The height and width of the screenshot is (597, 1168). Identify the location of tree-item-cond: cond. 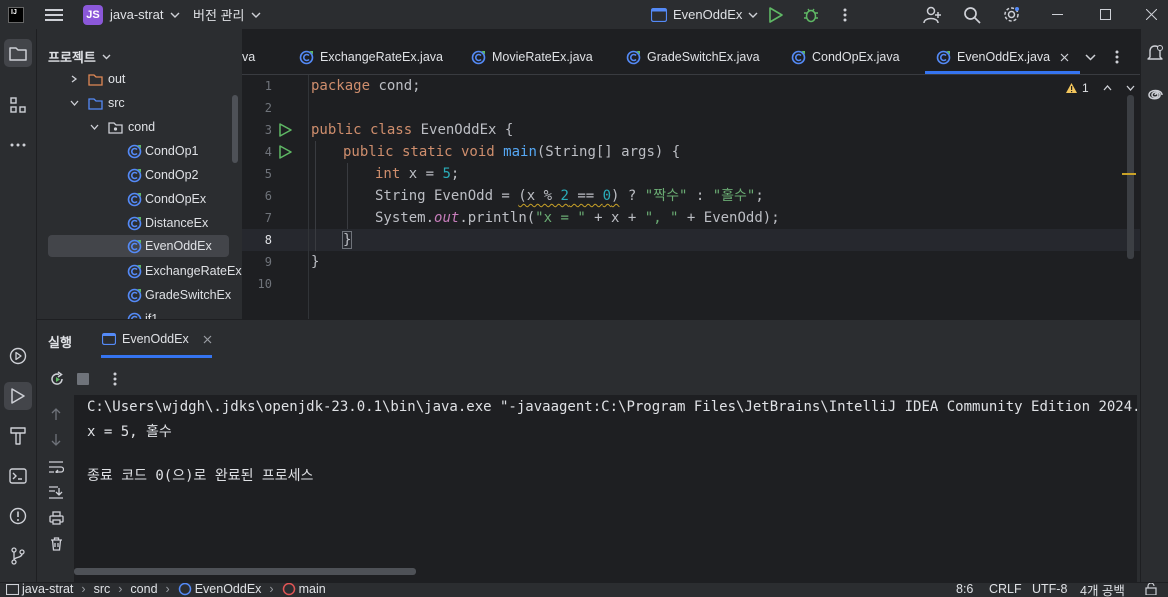
(122, 127).